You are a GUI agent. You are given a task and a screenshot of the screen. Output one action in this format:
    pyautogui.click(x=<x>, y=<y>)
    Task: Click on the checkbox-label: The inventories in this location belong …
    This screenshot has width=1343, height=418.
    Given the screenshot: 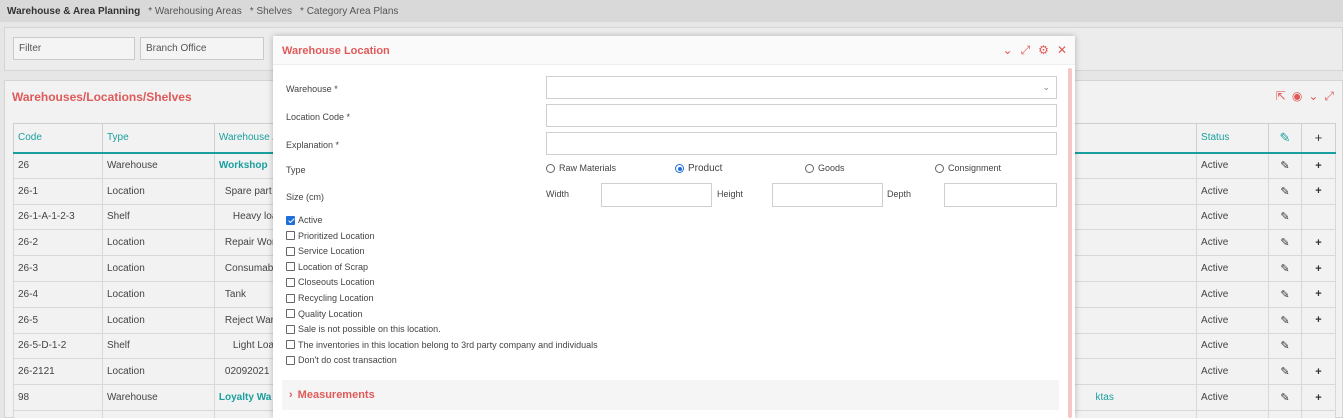 What is the action you would take?
    pyautogui.click(x=448, y=344)
    